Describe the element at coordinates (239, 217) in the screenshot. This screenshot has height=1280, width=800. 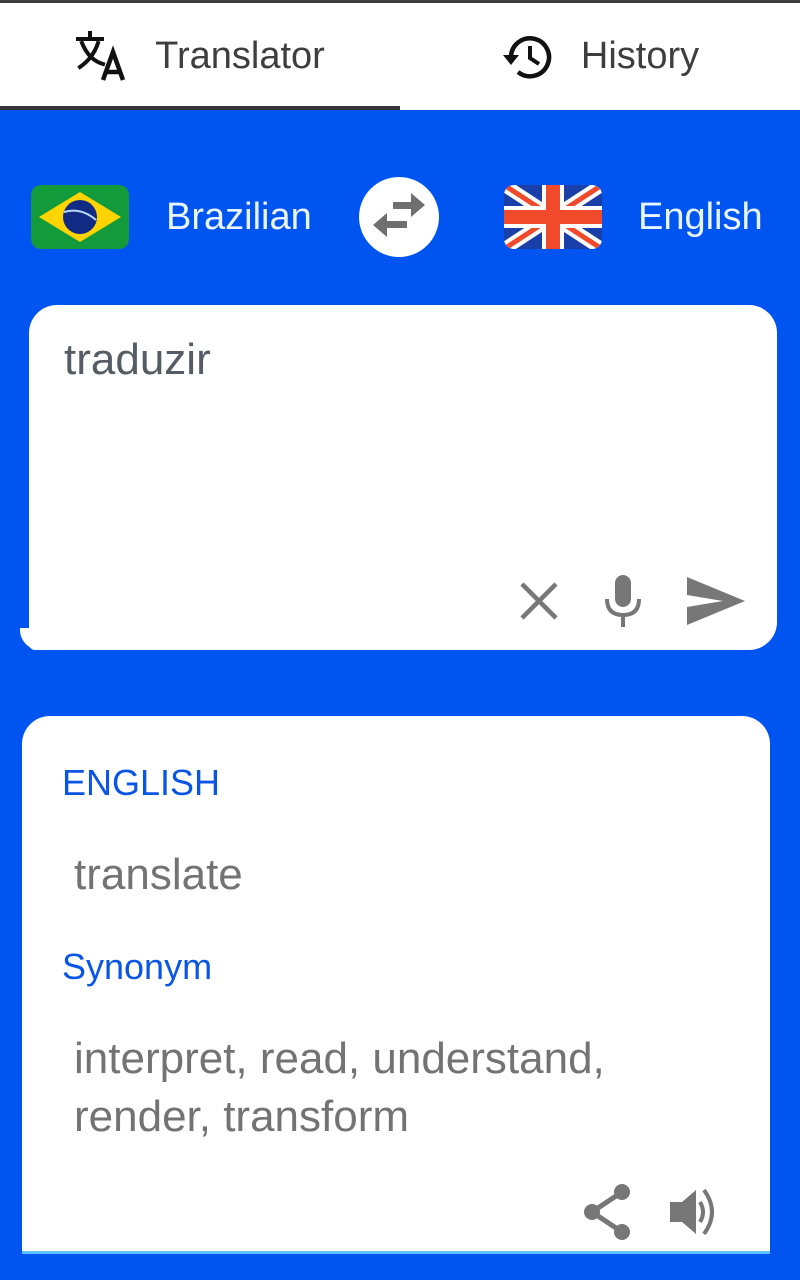
I see `source-language-label: Brazilian` at that location.